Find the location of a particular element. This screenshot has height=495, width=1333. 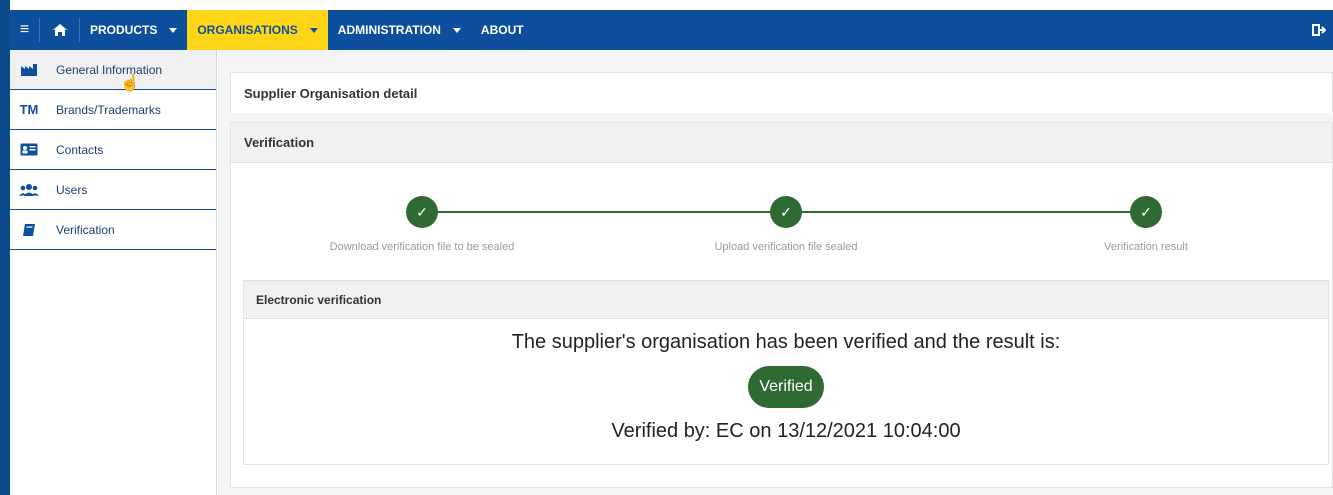

users-icon is located at coordinates (29, 190).